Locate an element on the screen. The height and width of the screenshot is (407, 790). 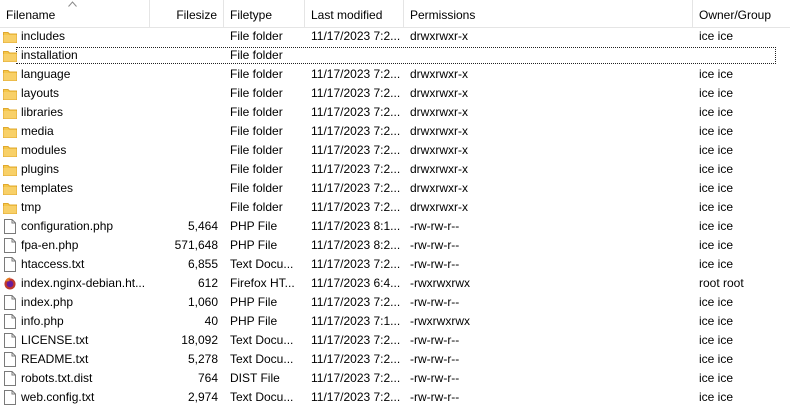
column-header-owner-group-label: Owner/Group is located at coordinates (735, 15).